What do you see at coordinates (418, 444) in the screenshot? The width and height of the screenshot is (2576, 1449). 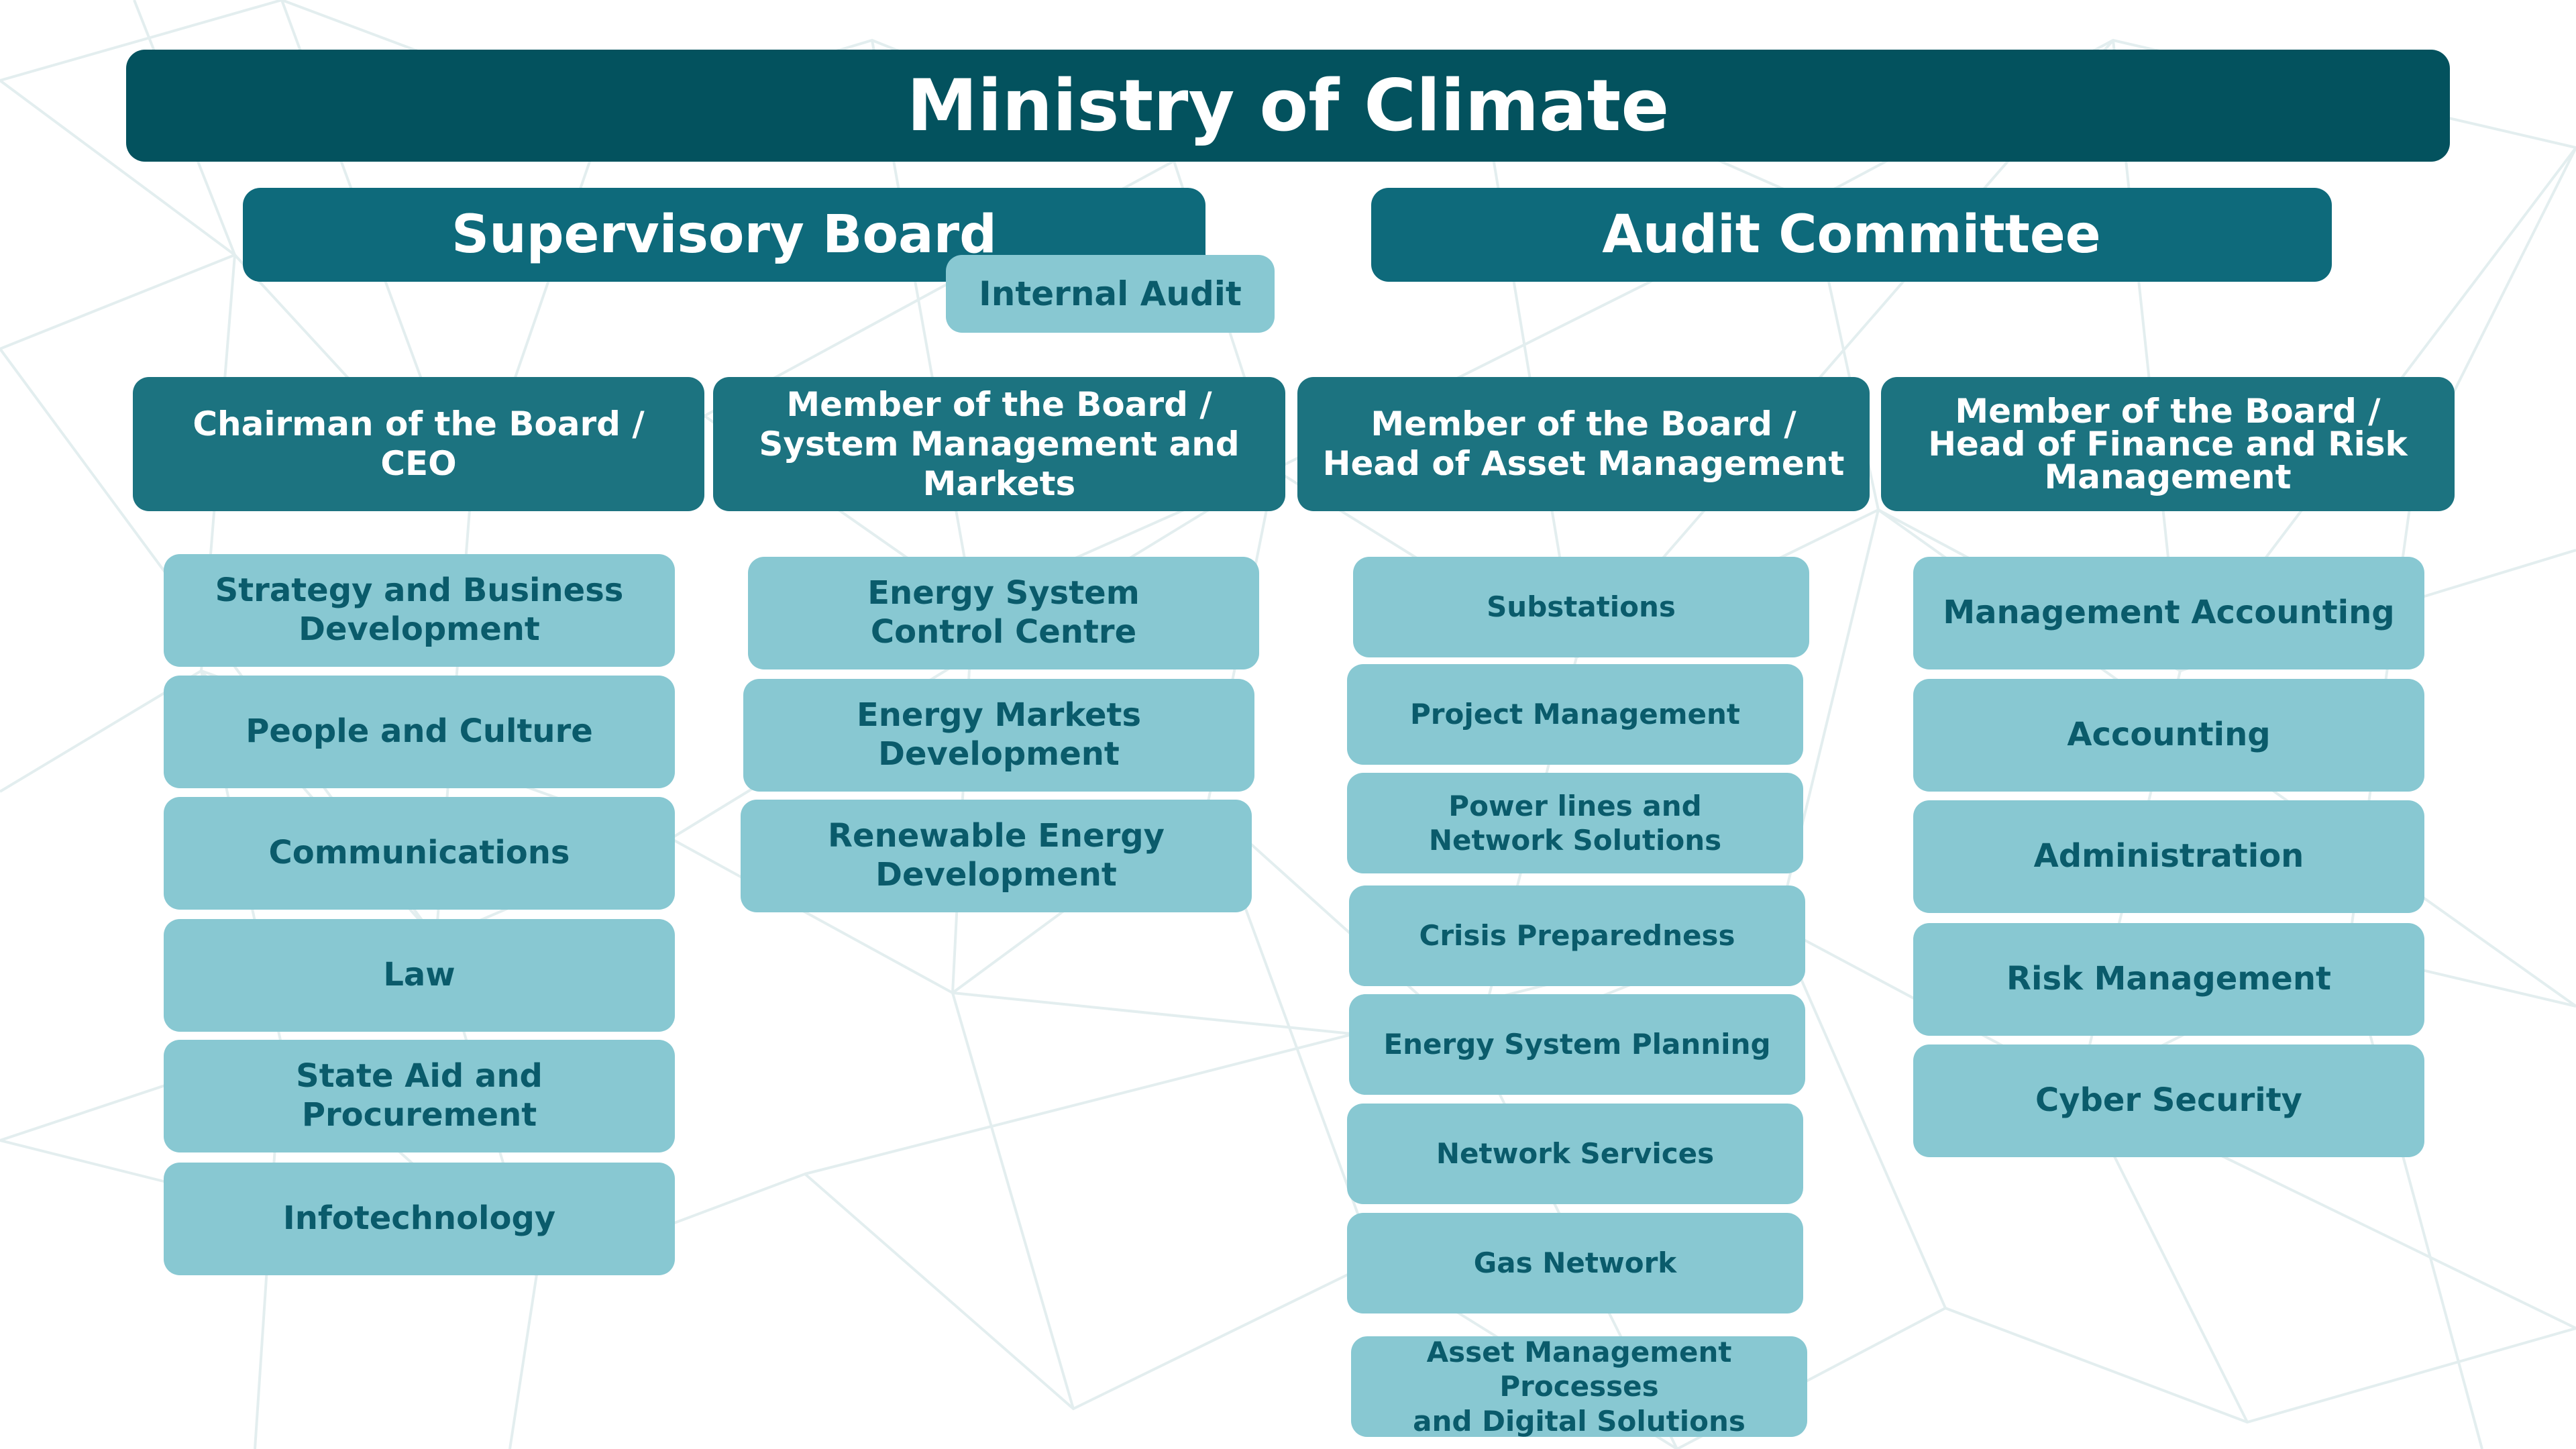 I see `executive-ceo-node: Chairman of the Board / CEO` at bounding box center [418, 444].